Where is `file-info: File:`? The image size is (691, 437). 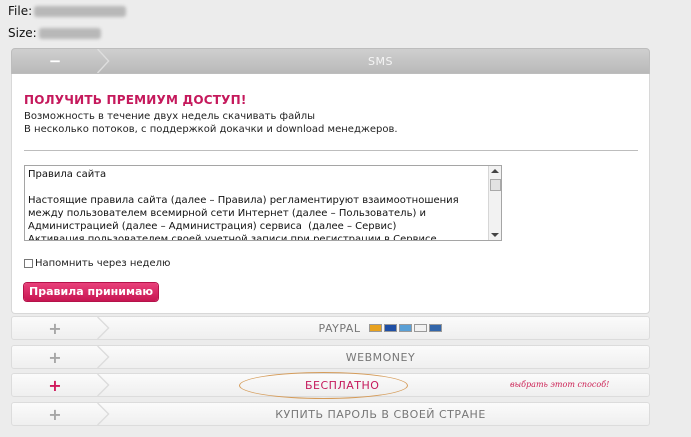 file-info: File: is located at coordinates (67, 11).